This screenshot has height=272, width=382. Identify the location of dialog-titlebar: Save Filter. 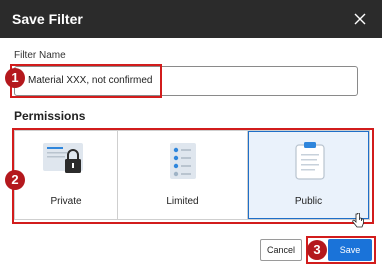
(191, 19).